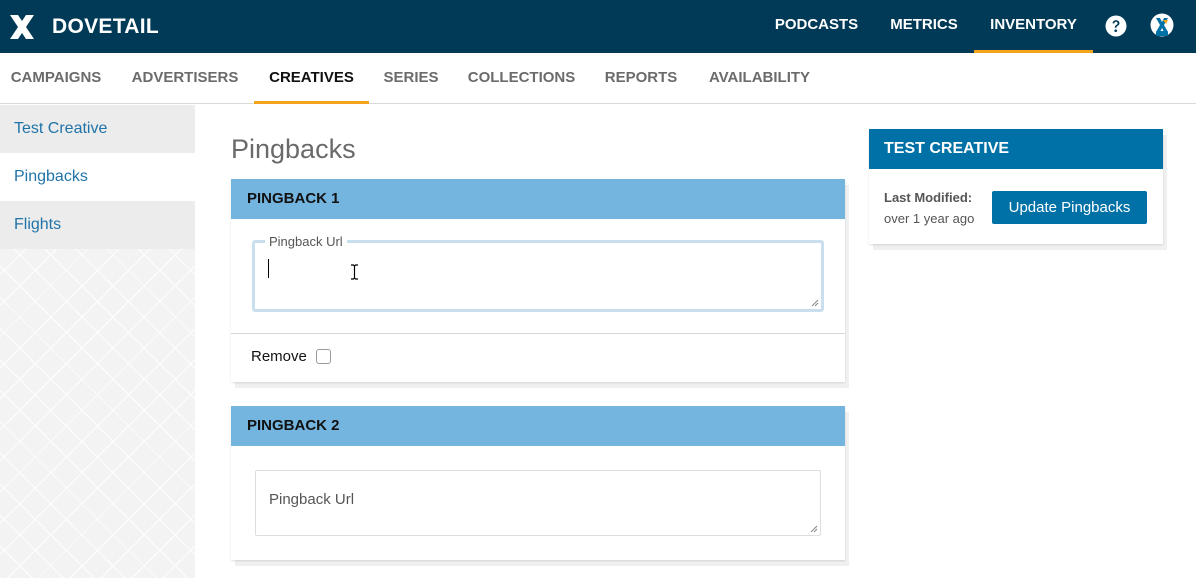 The height and width of the screenshot is (578, 1196). Describe the element at coordinates (1162, 26) in the screenshot. I see `user-avatar-icon` at that location.